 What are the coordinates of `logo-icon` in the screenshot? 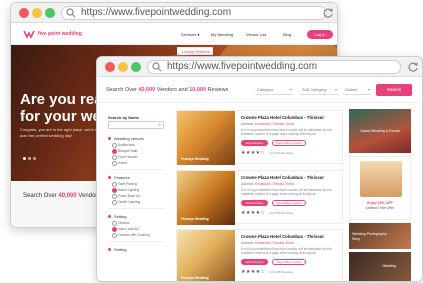 It's located at (29, 34).